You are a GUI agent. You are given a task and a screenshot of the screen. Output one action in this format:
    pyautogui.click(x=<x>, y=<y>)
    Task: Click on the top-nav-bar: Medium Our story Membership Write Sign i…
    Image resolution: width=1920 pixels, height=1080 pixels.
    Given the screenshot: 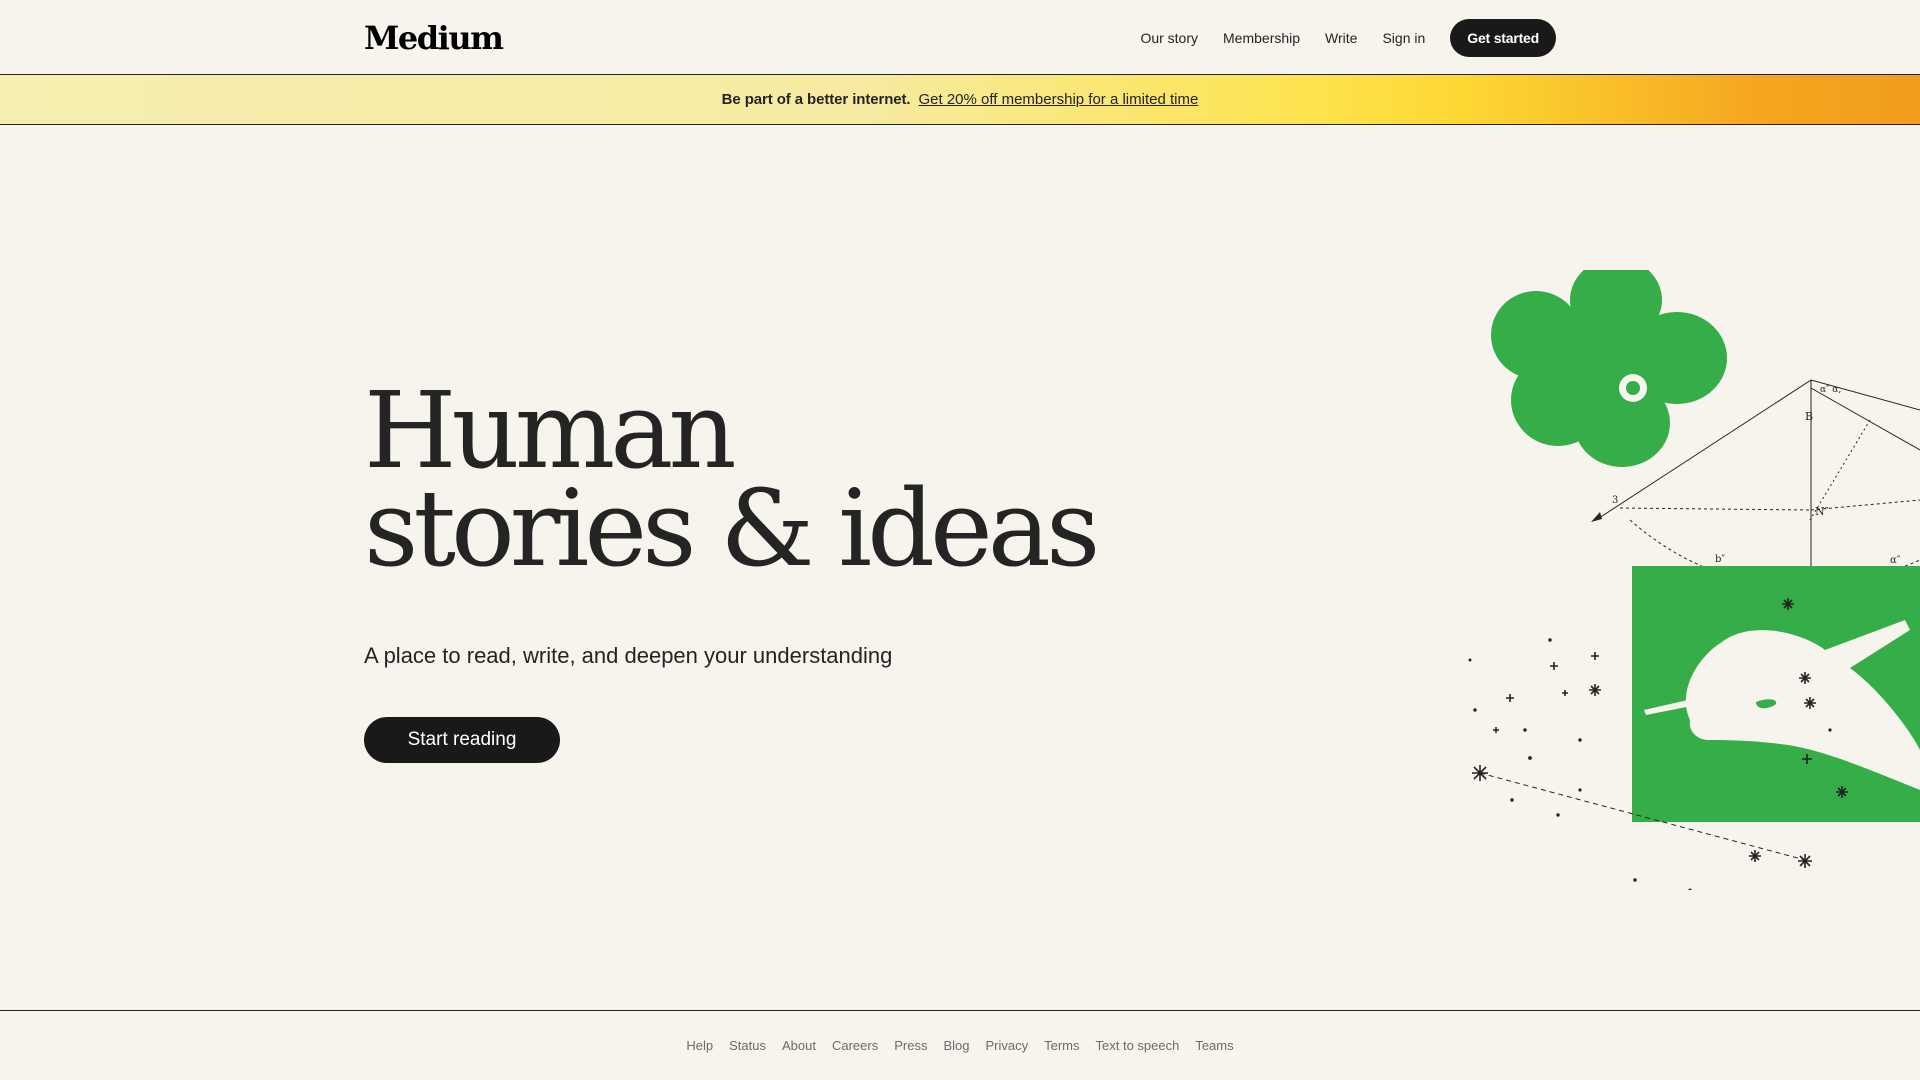 What is the action you would take?
    pyautogui.click(x=960, y=37)
    